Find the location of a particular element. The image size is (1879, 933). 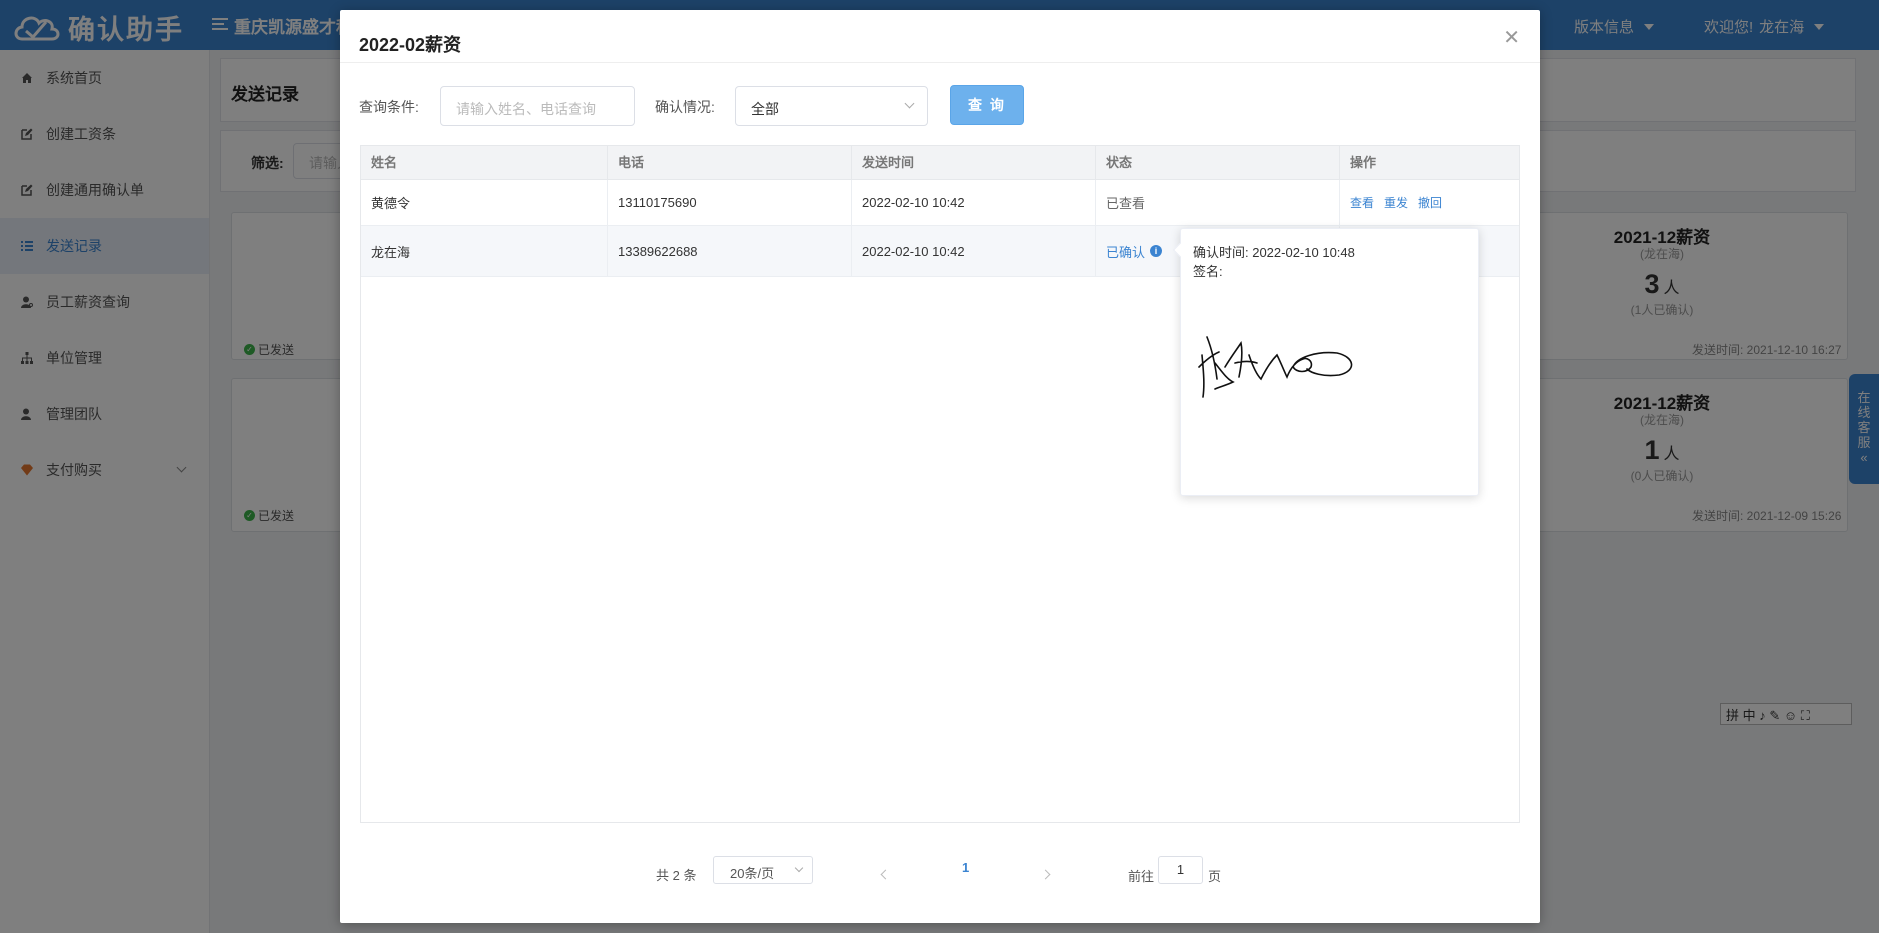

confirm-time: 确认时间: 2022-02-10 10:48 is located at coordinates (1274, 252).